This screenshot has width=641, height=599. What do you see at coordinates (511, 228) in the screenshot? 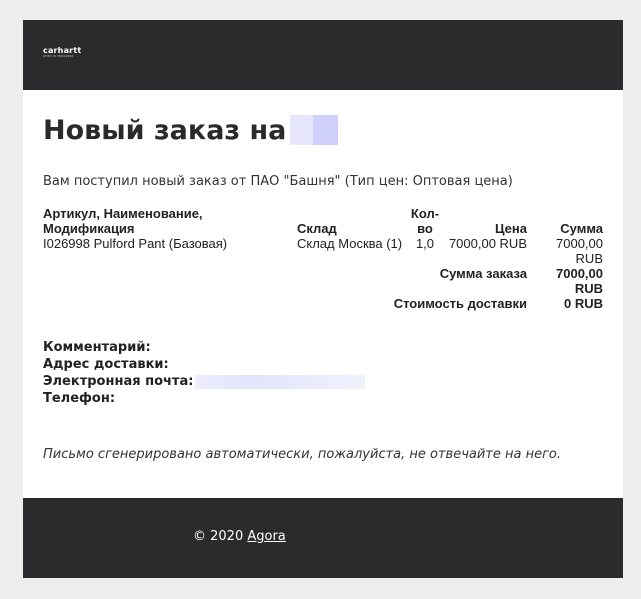
I see `header-price: Цена` at bounding box center [511, 228].